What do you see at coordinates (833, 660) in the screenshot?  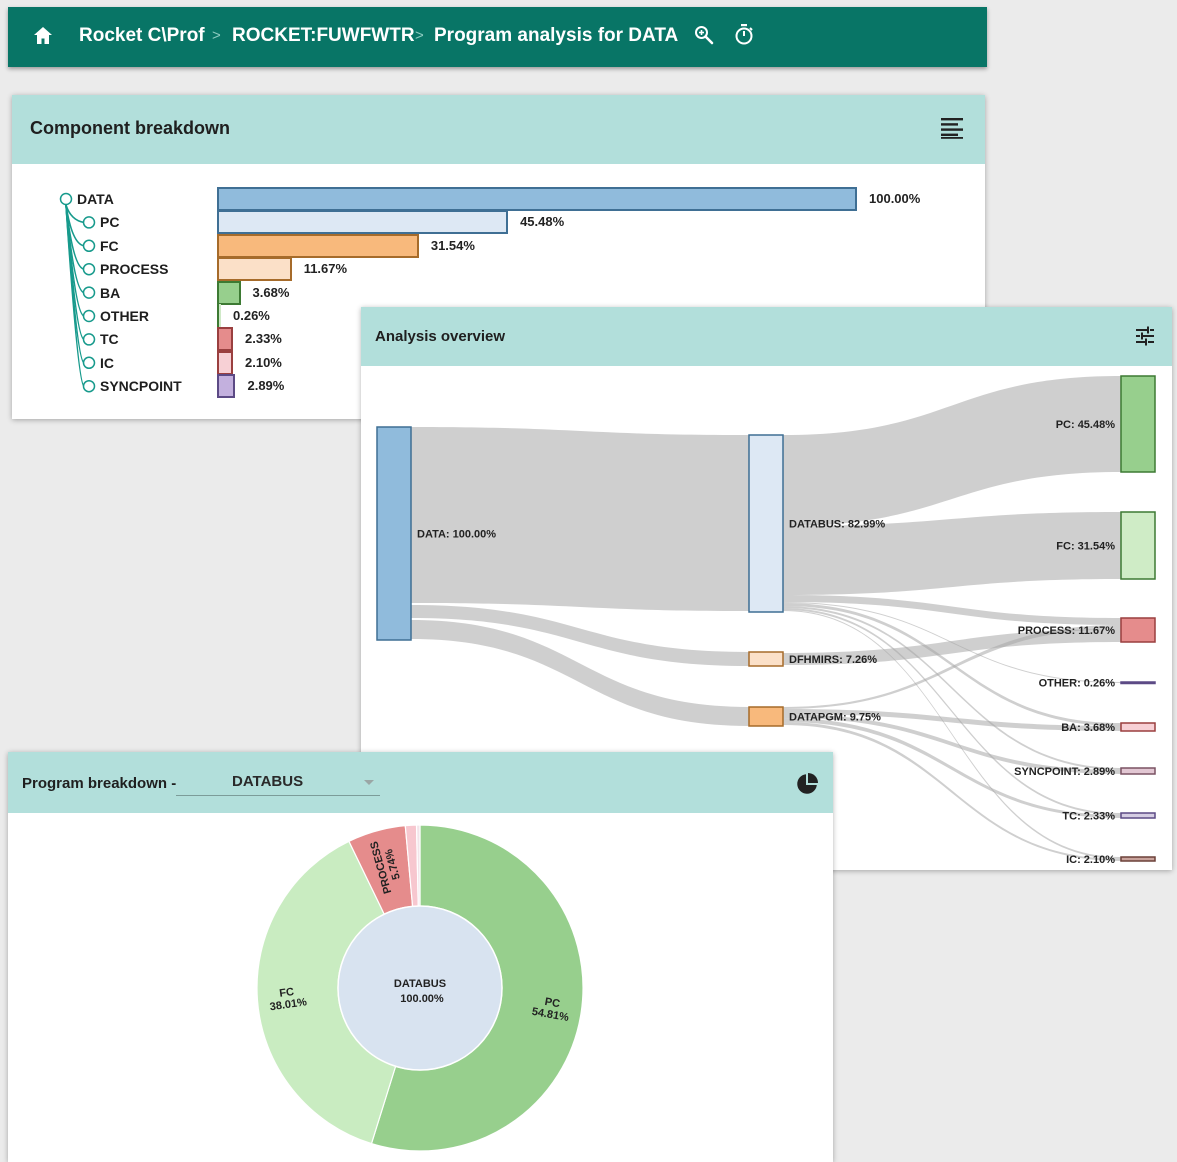 I see `sankey-node-label: DFHMIRS: 7.26%` at bounding box center [833, 660].